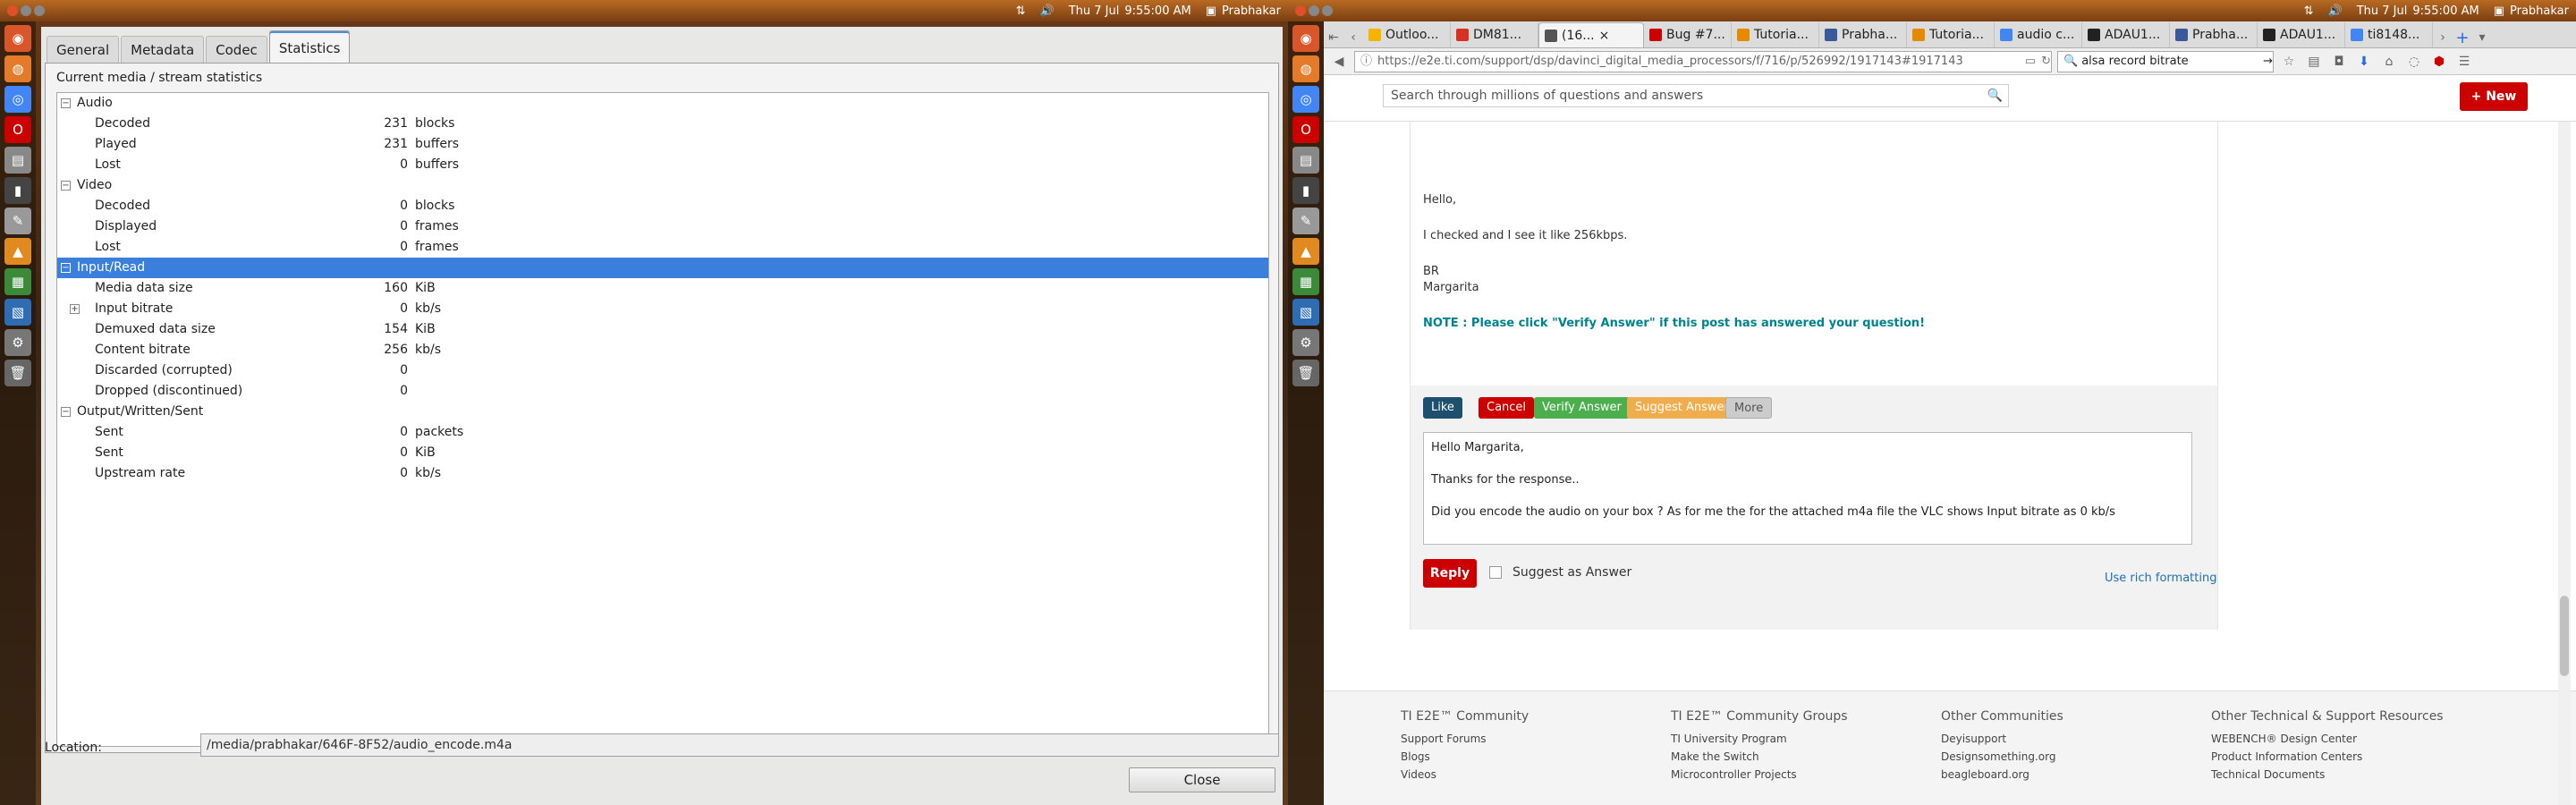 The image size is (2576, 805). I want to click on tab-scroll-left-icon: ⇤, so click(1333, 37).